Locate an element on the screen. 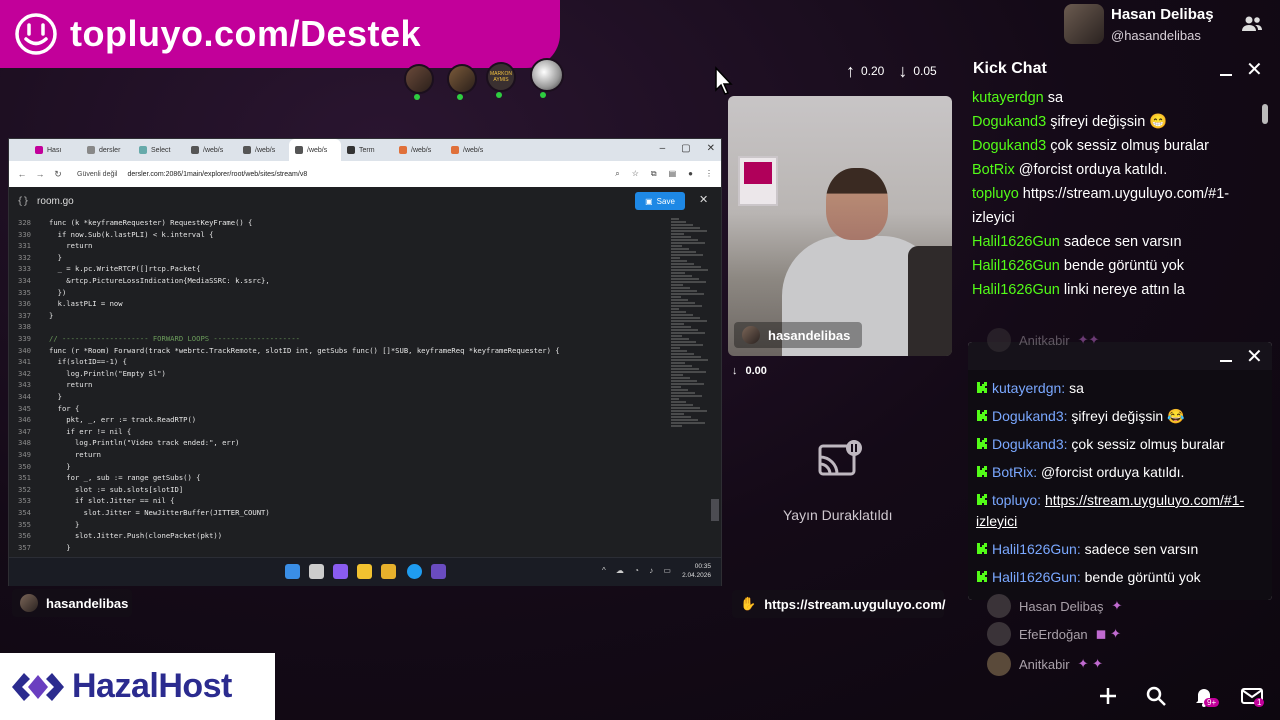  code-line: 347 if err != nil { is located at coordinates (70, 432).